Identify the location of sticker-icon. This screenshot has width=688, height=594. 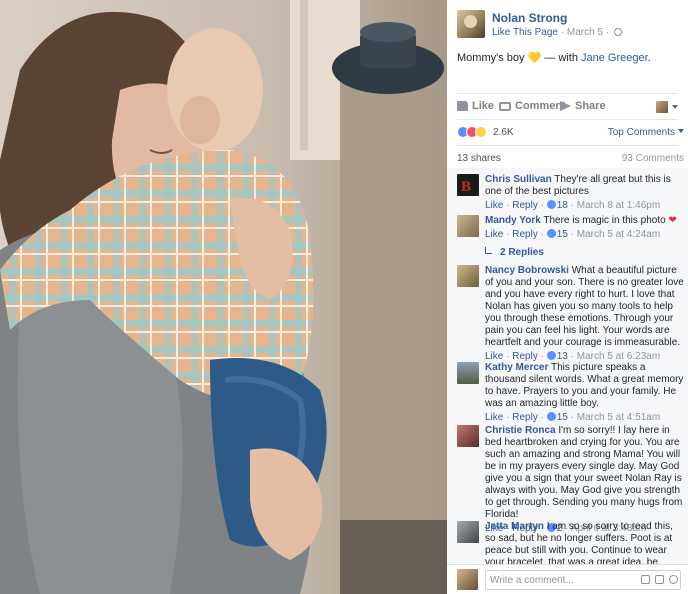
(645, 579).